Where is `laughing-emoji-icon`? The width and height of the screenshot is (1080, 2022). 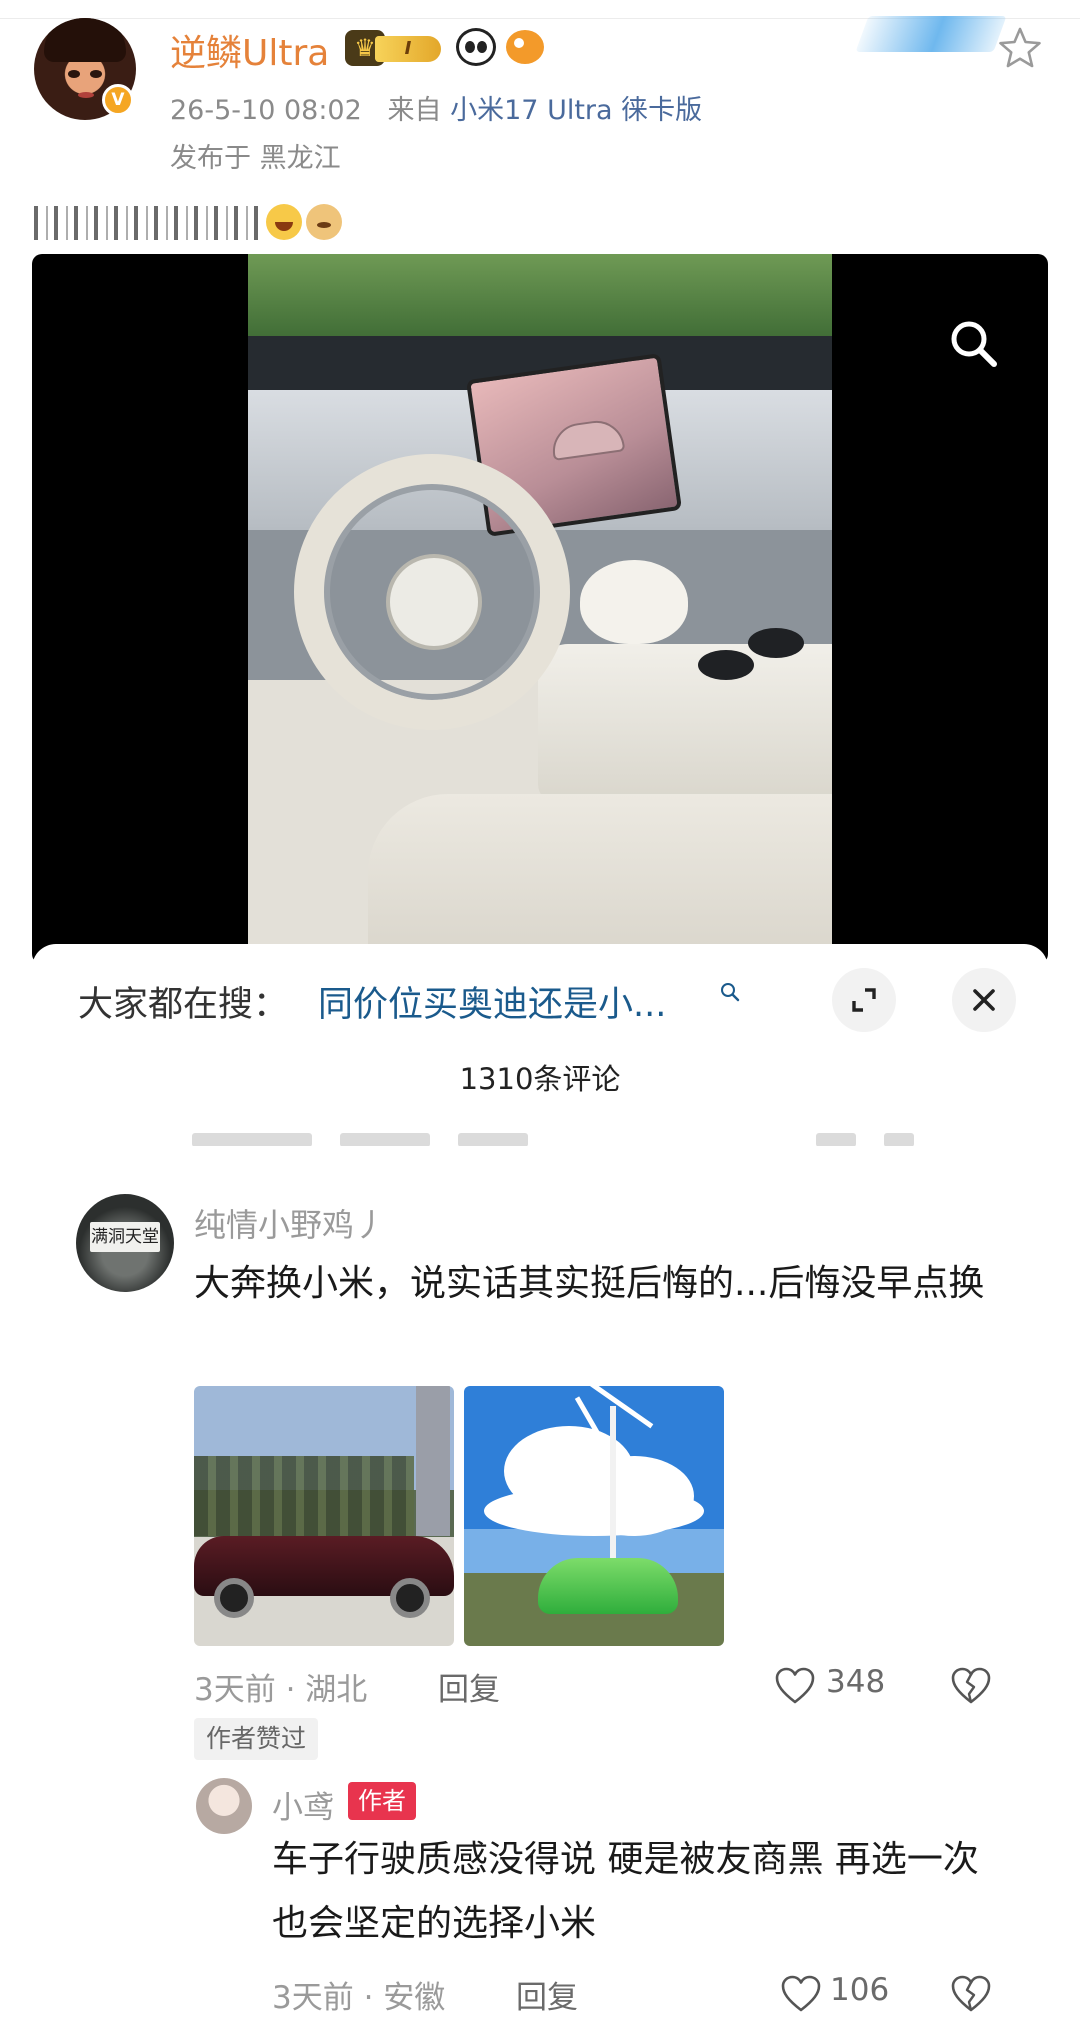 laughing-emoji-icon is located at coordinates (284, 222).